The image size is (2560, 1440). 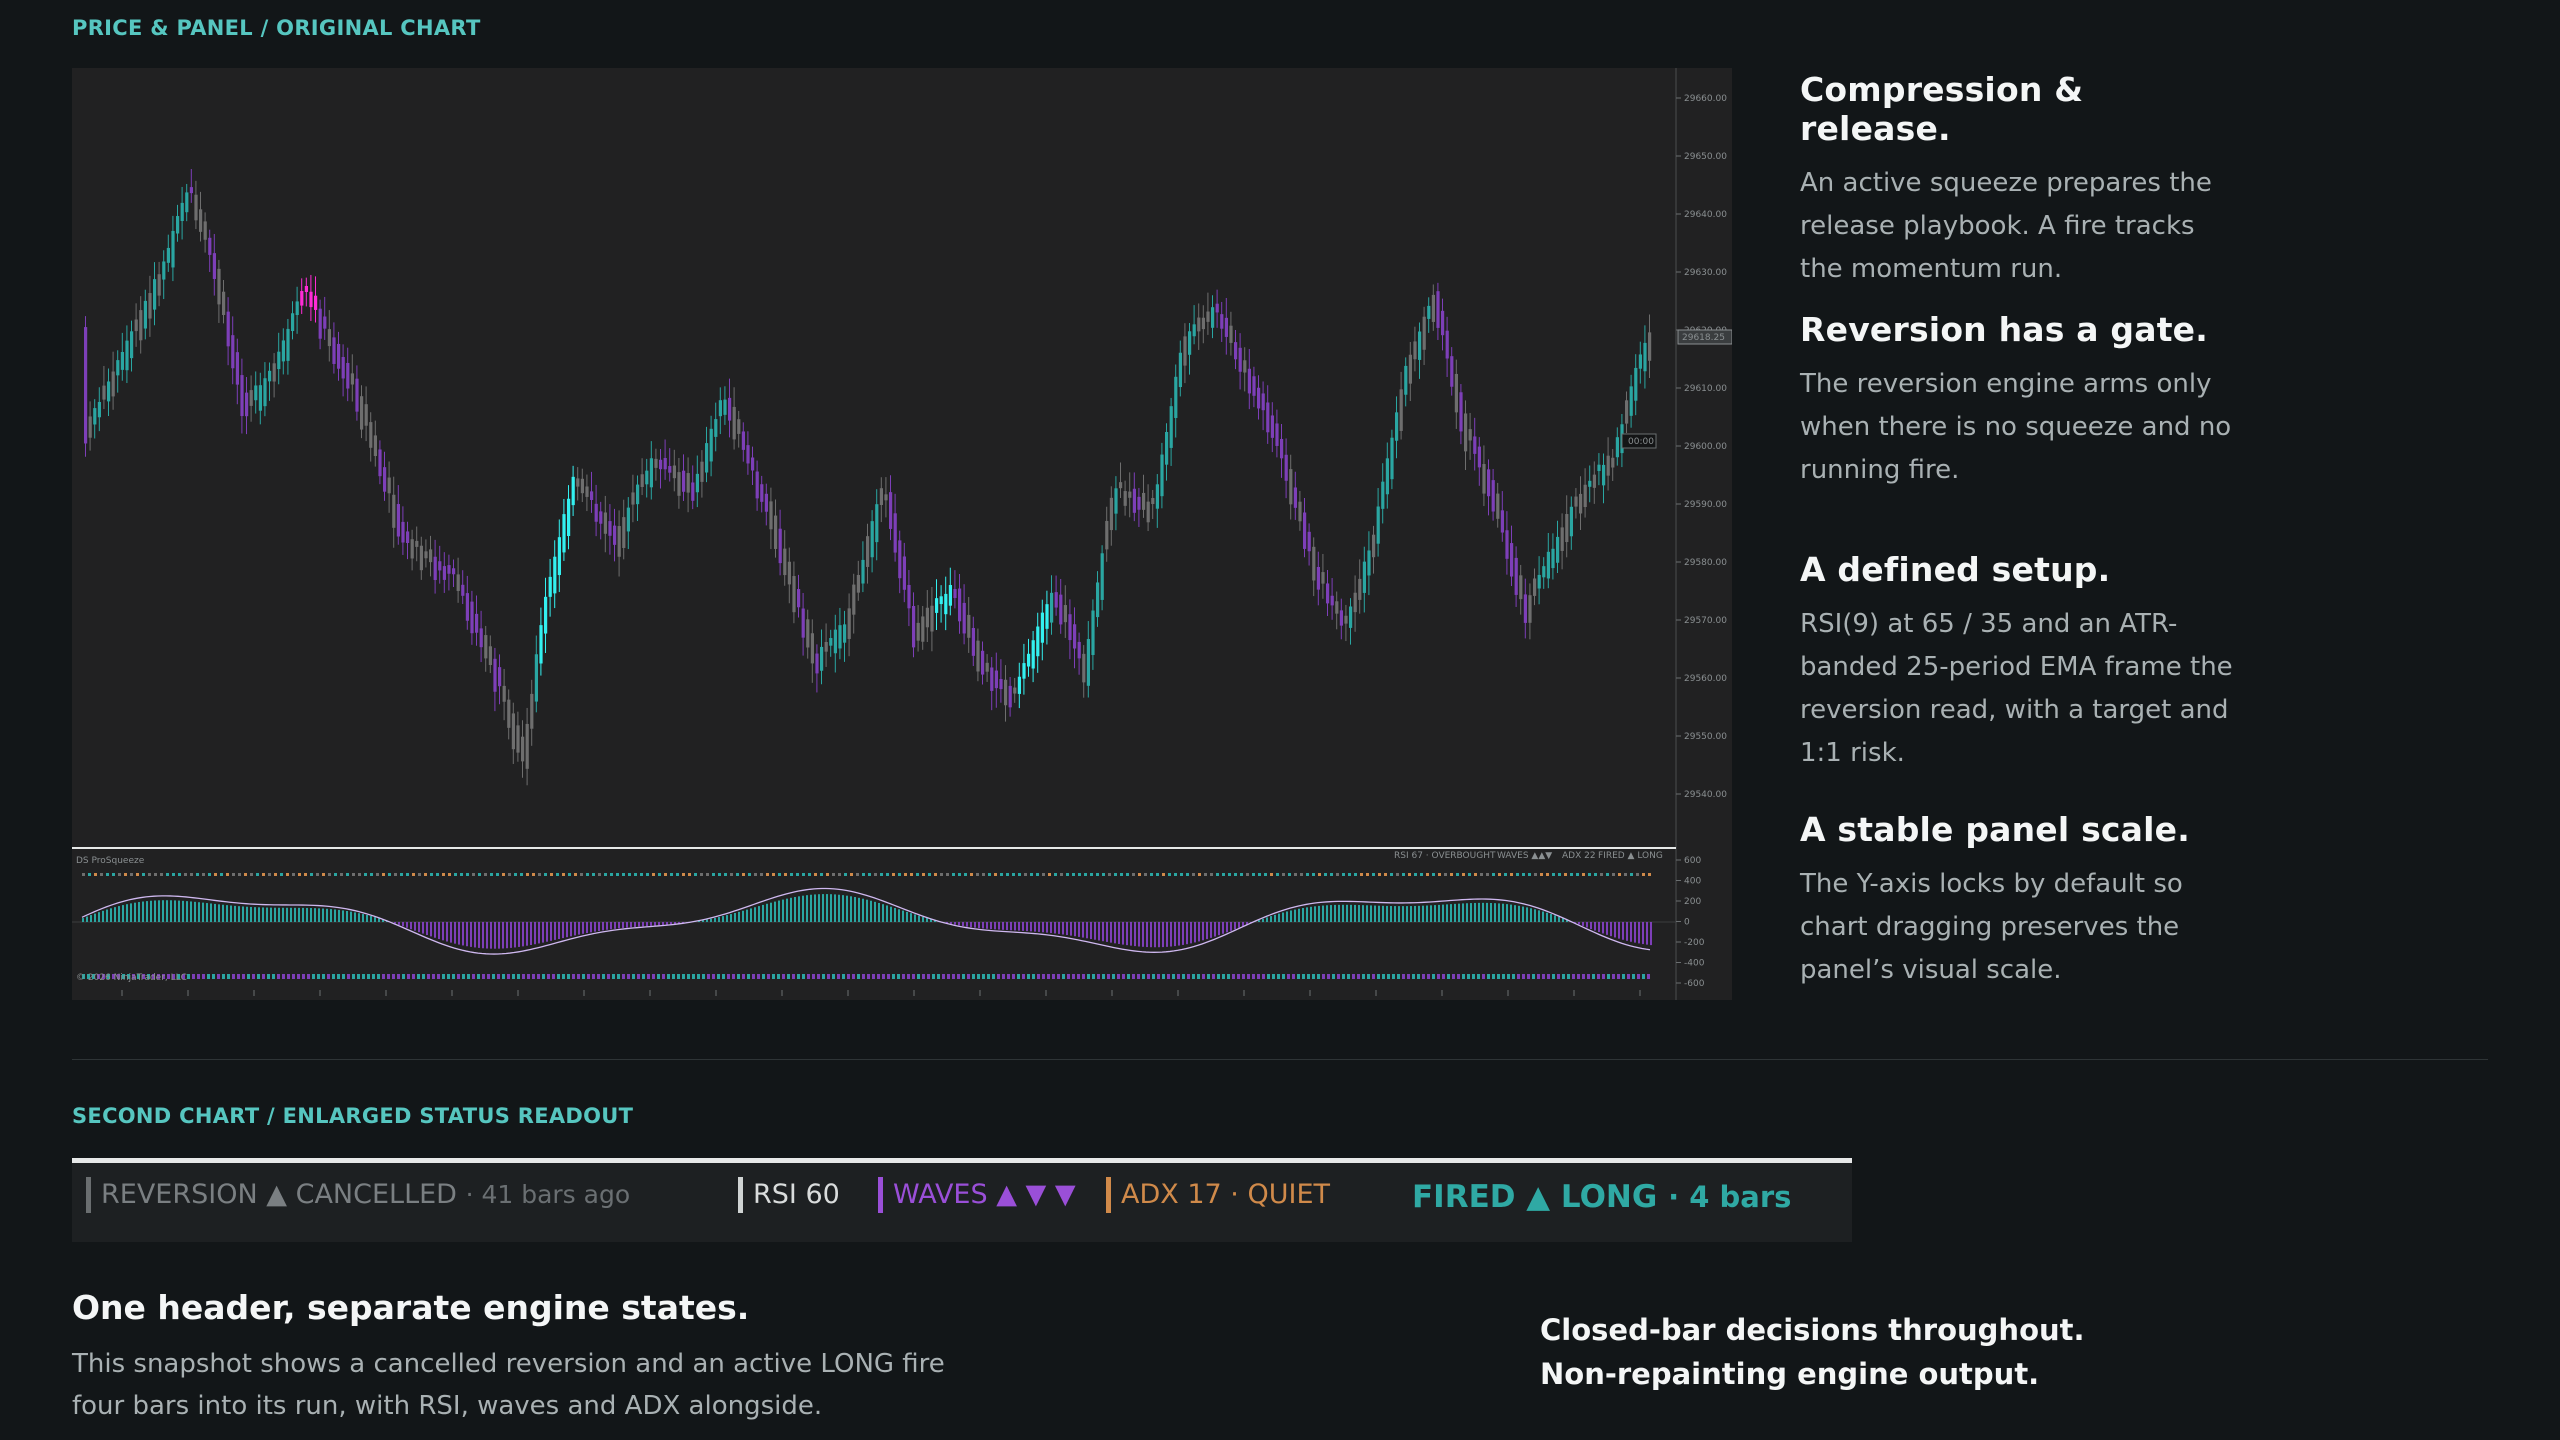 What do you see at coordinates (1692, 902) in the screenshot?
I see `panel-tick-label: 200` at bounding box center [1692, 902].